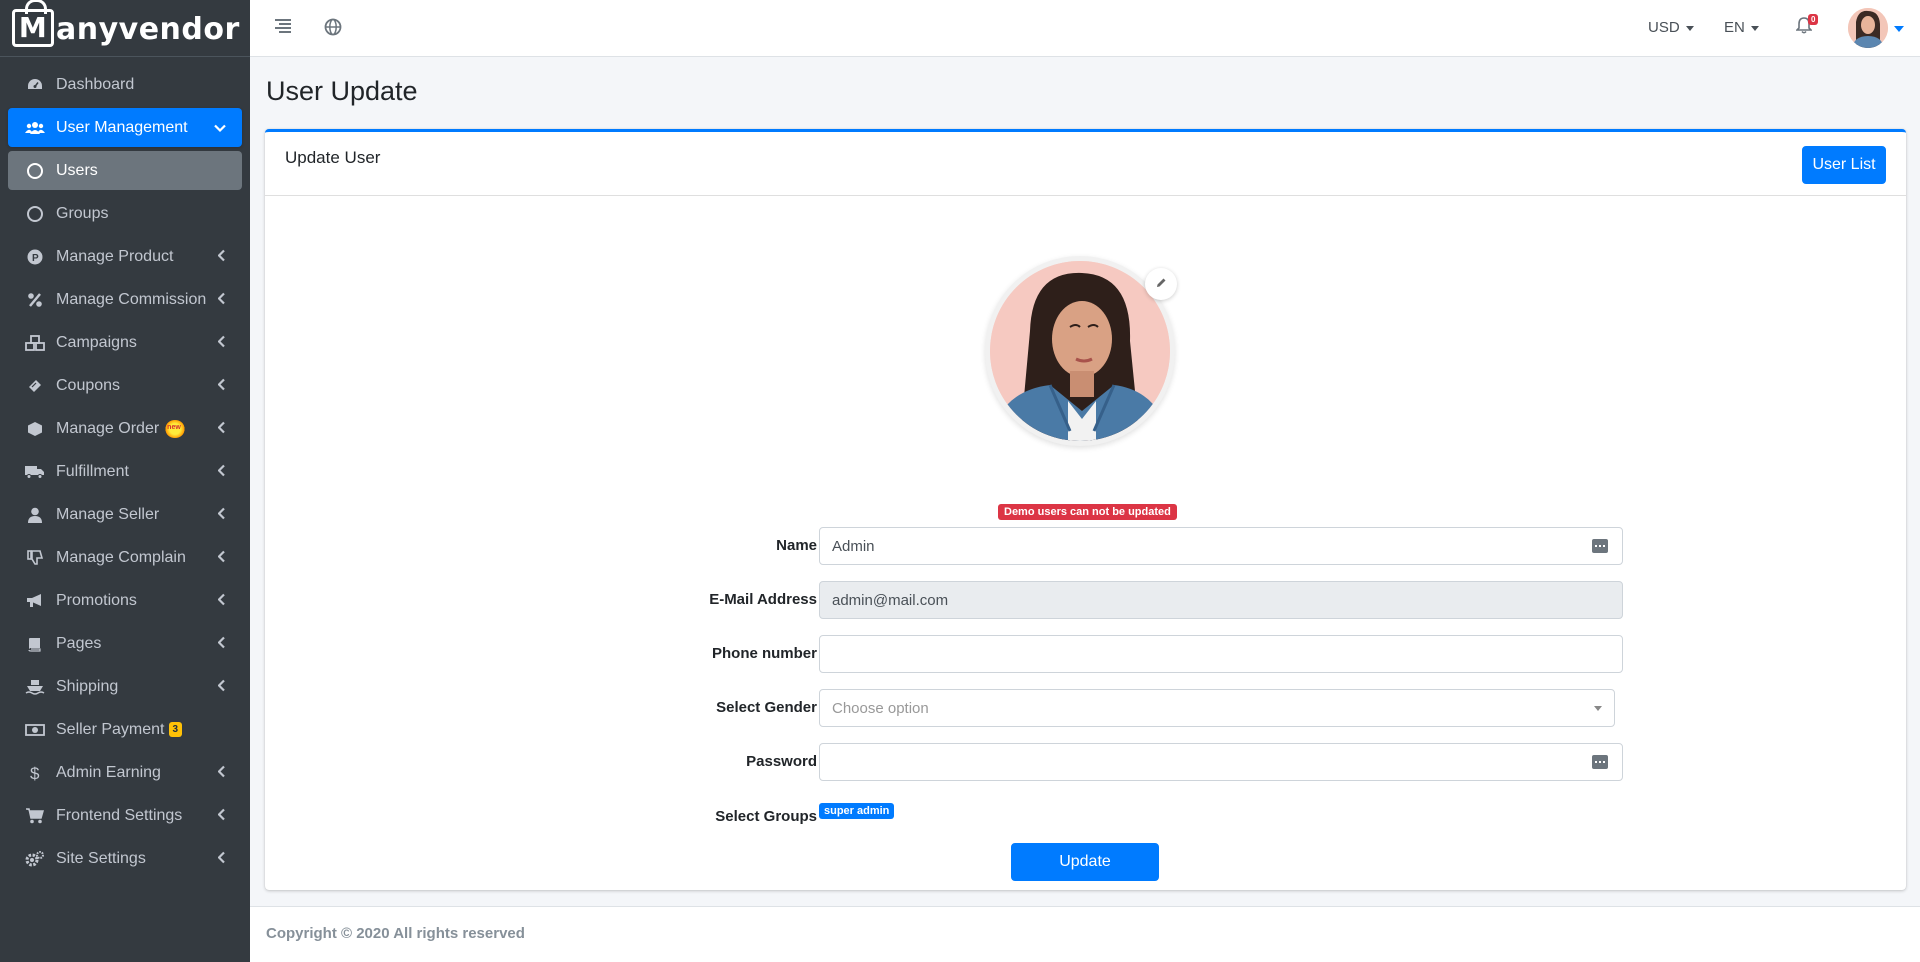 The width and height of the screenshot is (1920, 962). I want to click on currency-value: USD, so click(1664, 27).